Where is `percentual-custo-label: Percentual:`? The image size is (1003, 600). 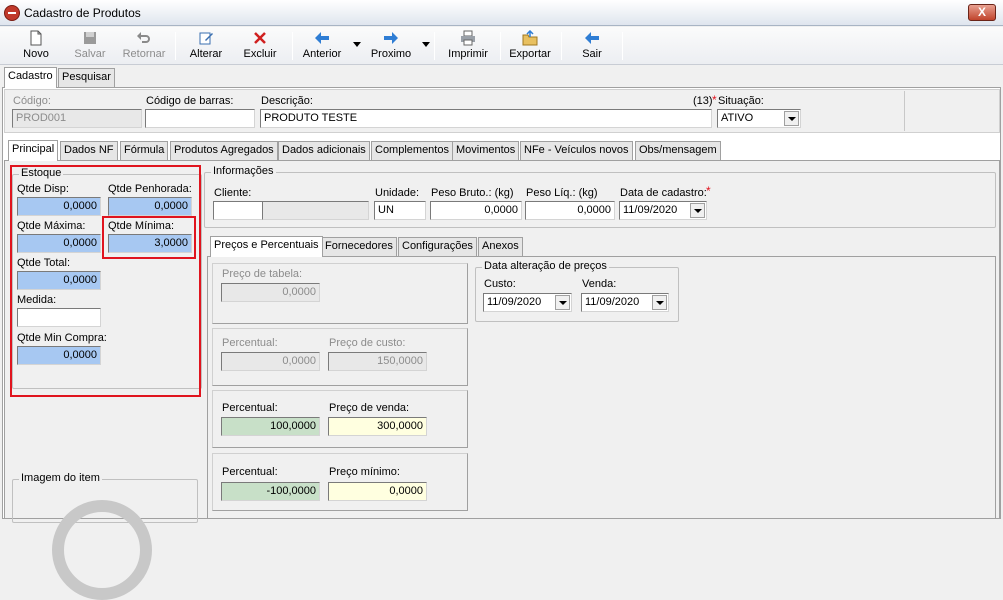
percentual-custo-label: Percentual: is located at coordinates (250, 343).